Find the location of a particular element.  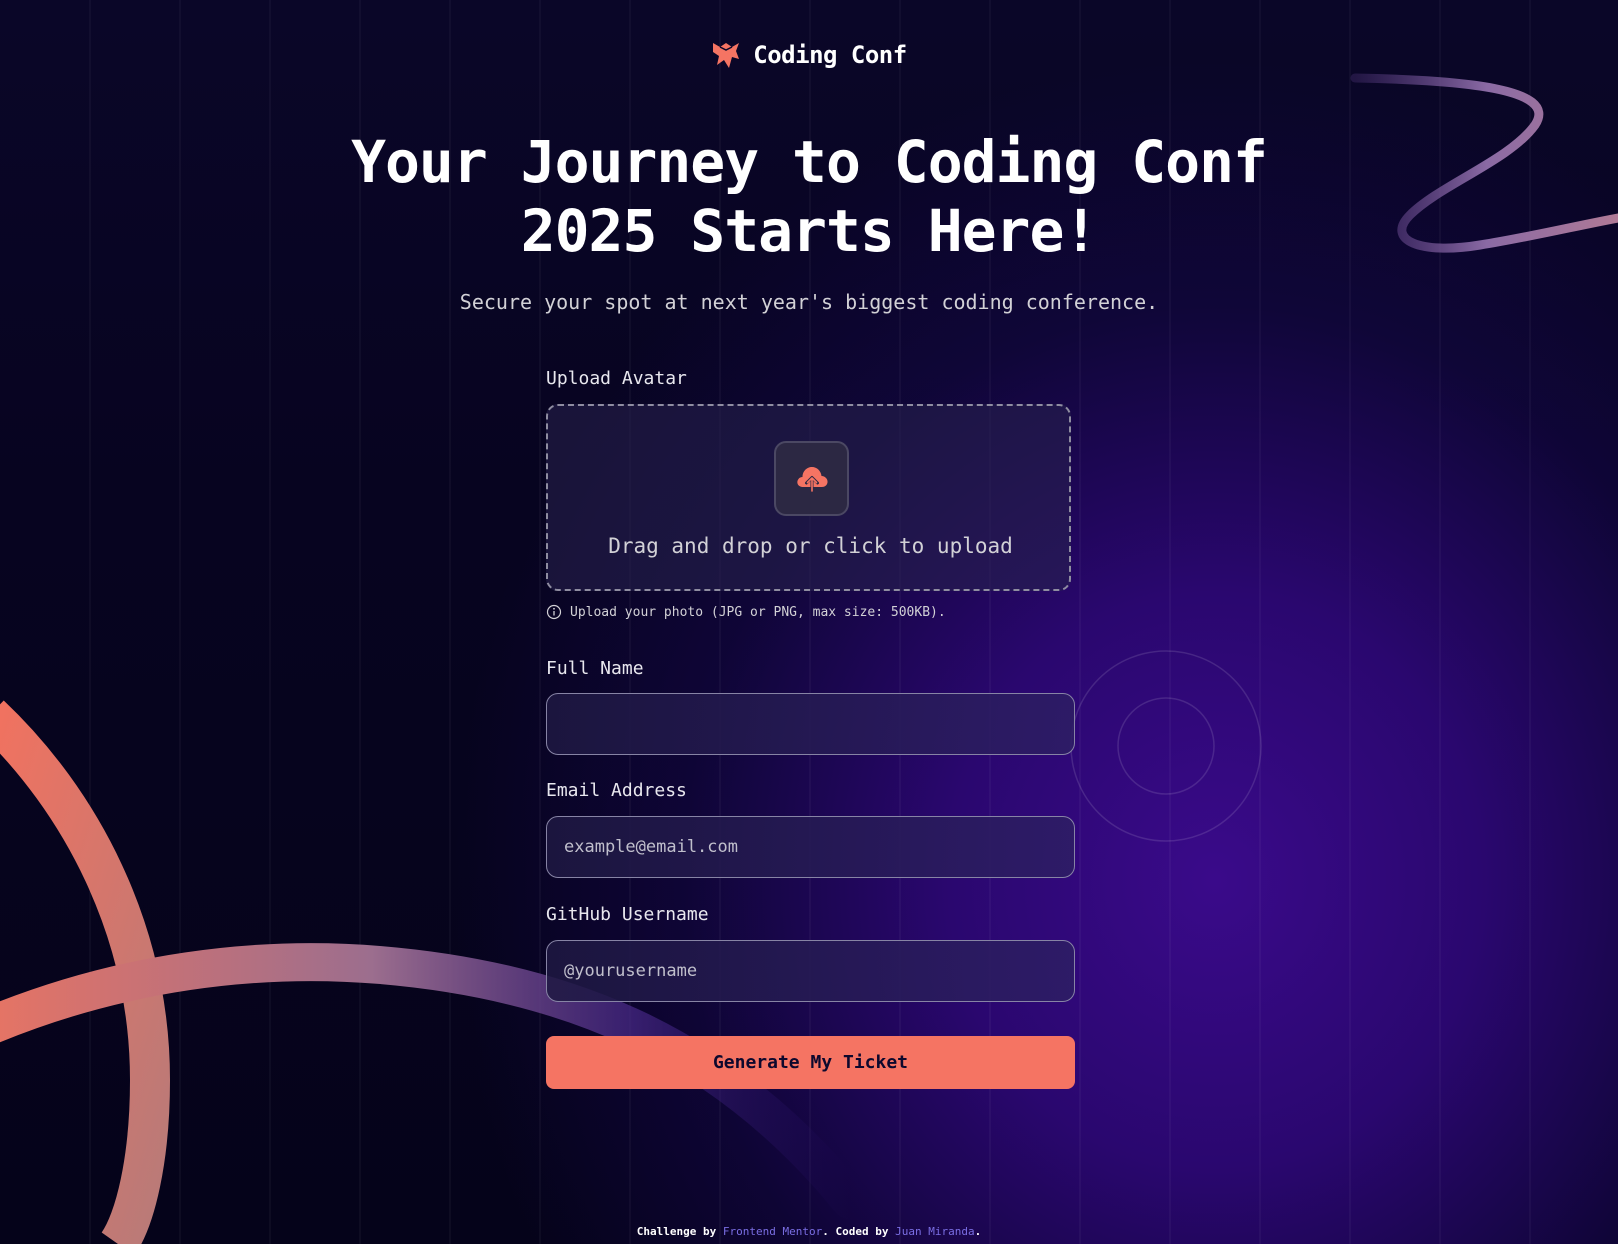

brand-logo: Coding Conf is located at coordinates (809, 55).